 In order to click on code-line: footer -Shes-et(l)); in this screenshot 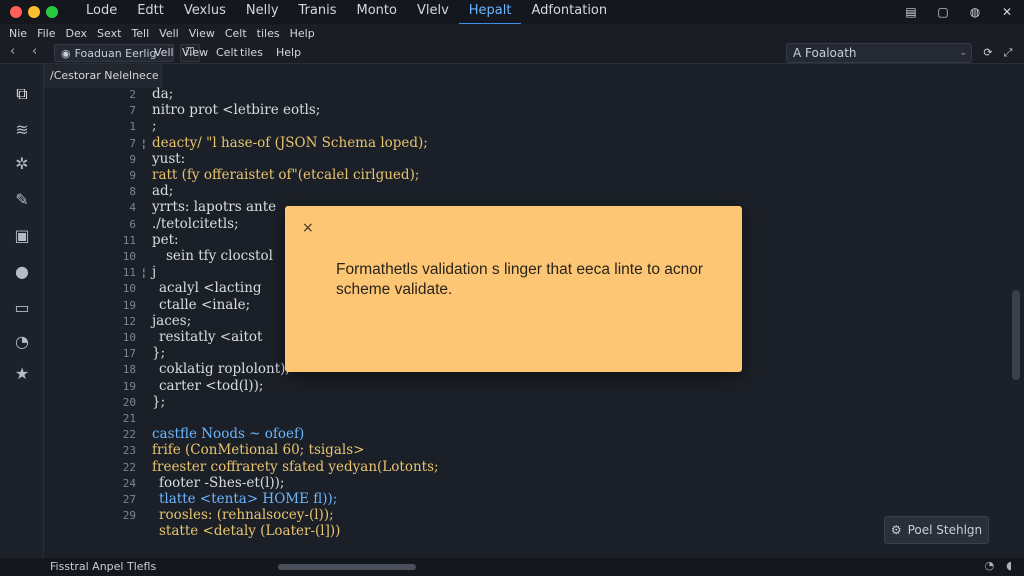, I will do `click(222, 482)`.